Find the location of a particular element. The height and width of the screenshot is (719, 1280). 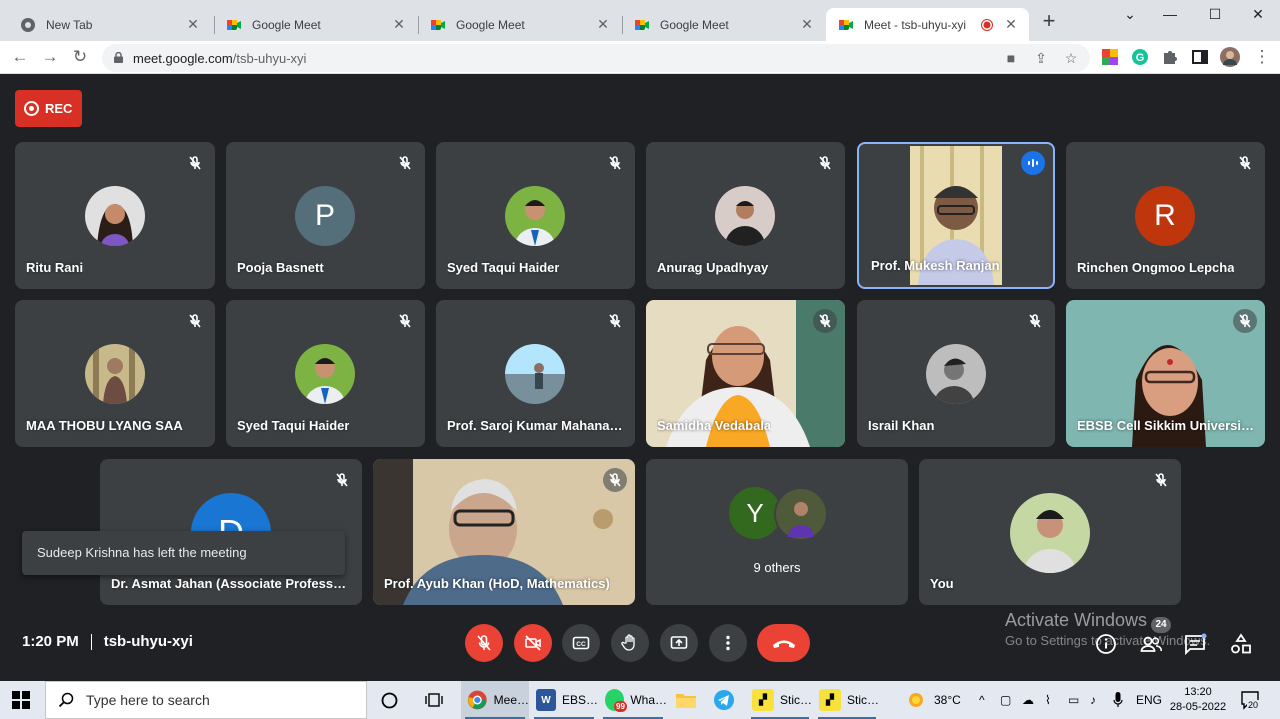

chrome-menu-icon: ⋮ is located at coordinates (1262, 57).